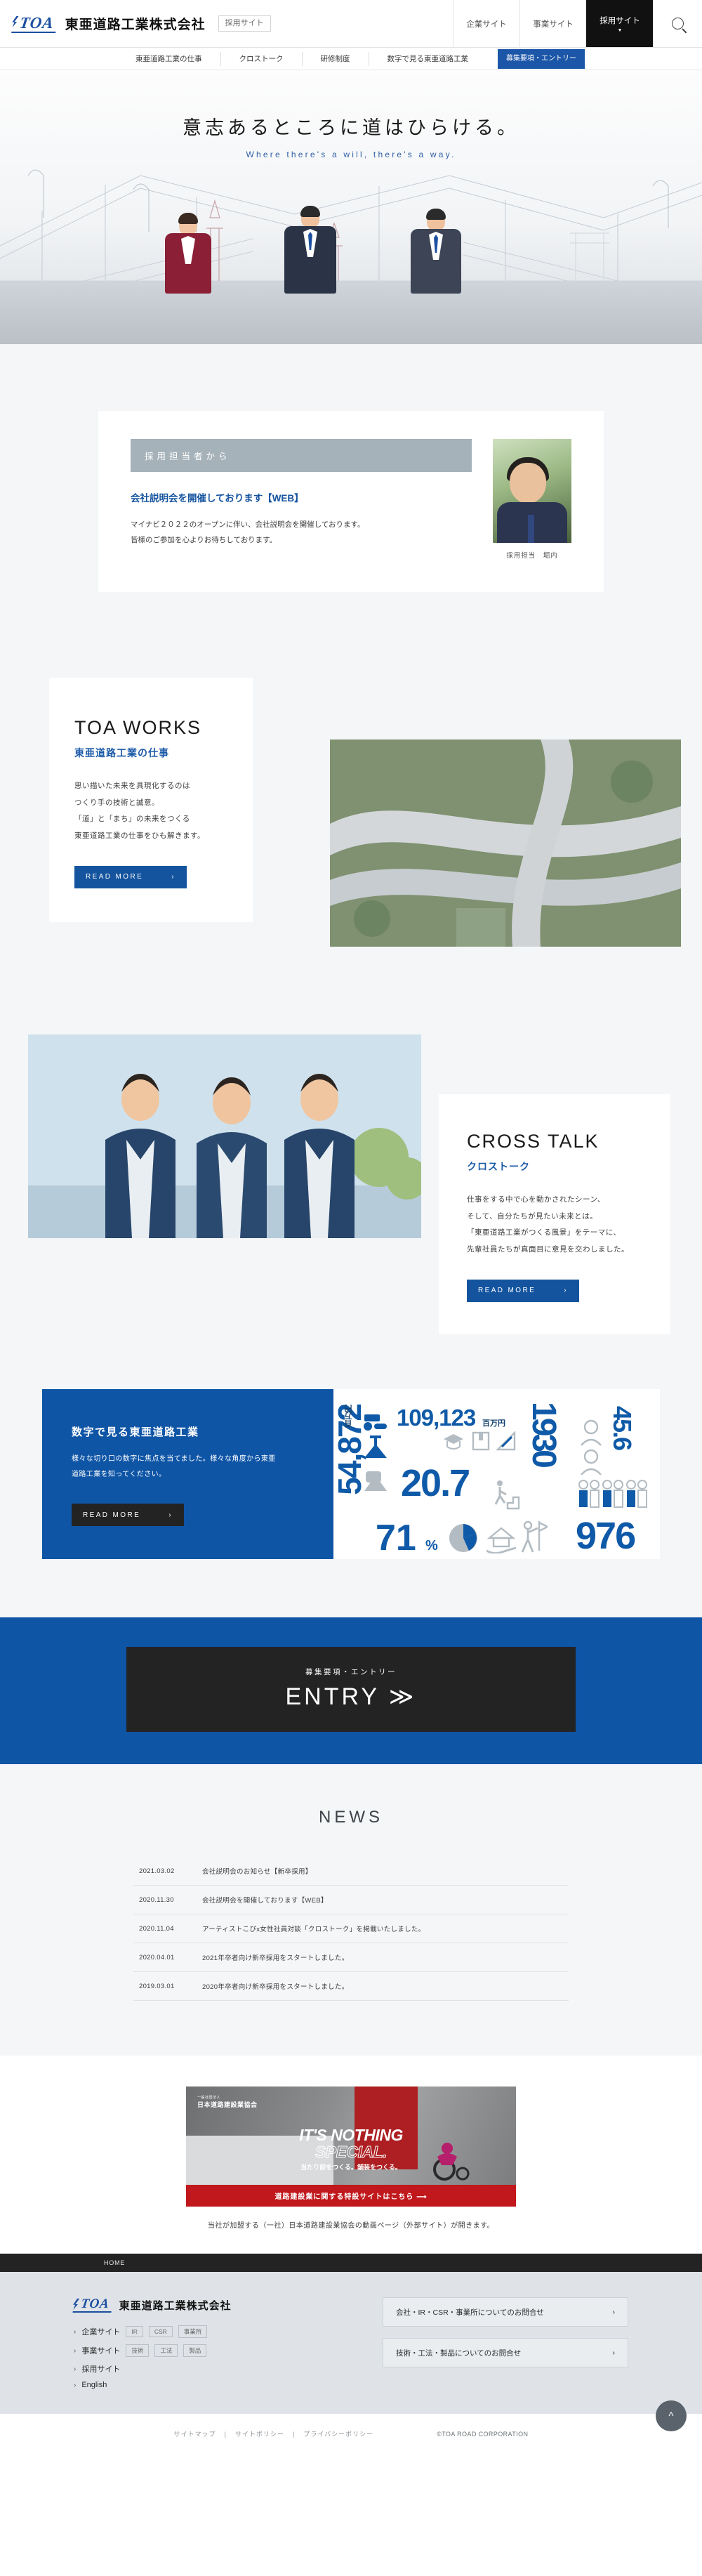 The image size is (702, 2576). I want to click on hero-headline-en: Where there's a will, there's a way., so click(351, 154).